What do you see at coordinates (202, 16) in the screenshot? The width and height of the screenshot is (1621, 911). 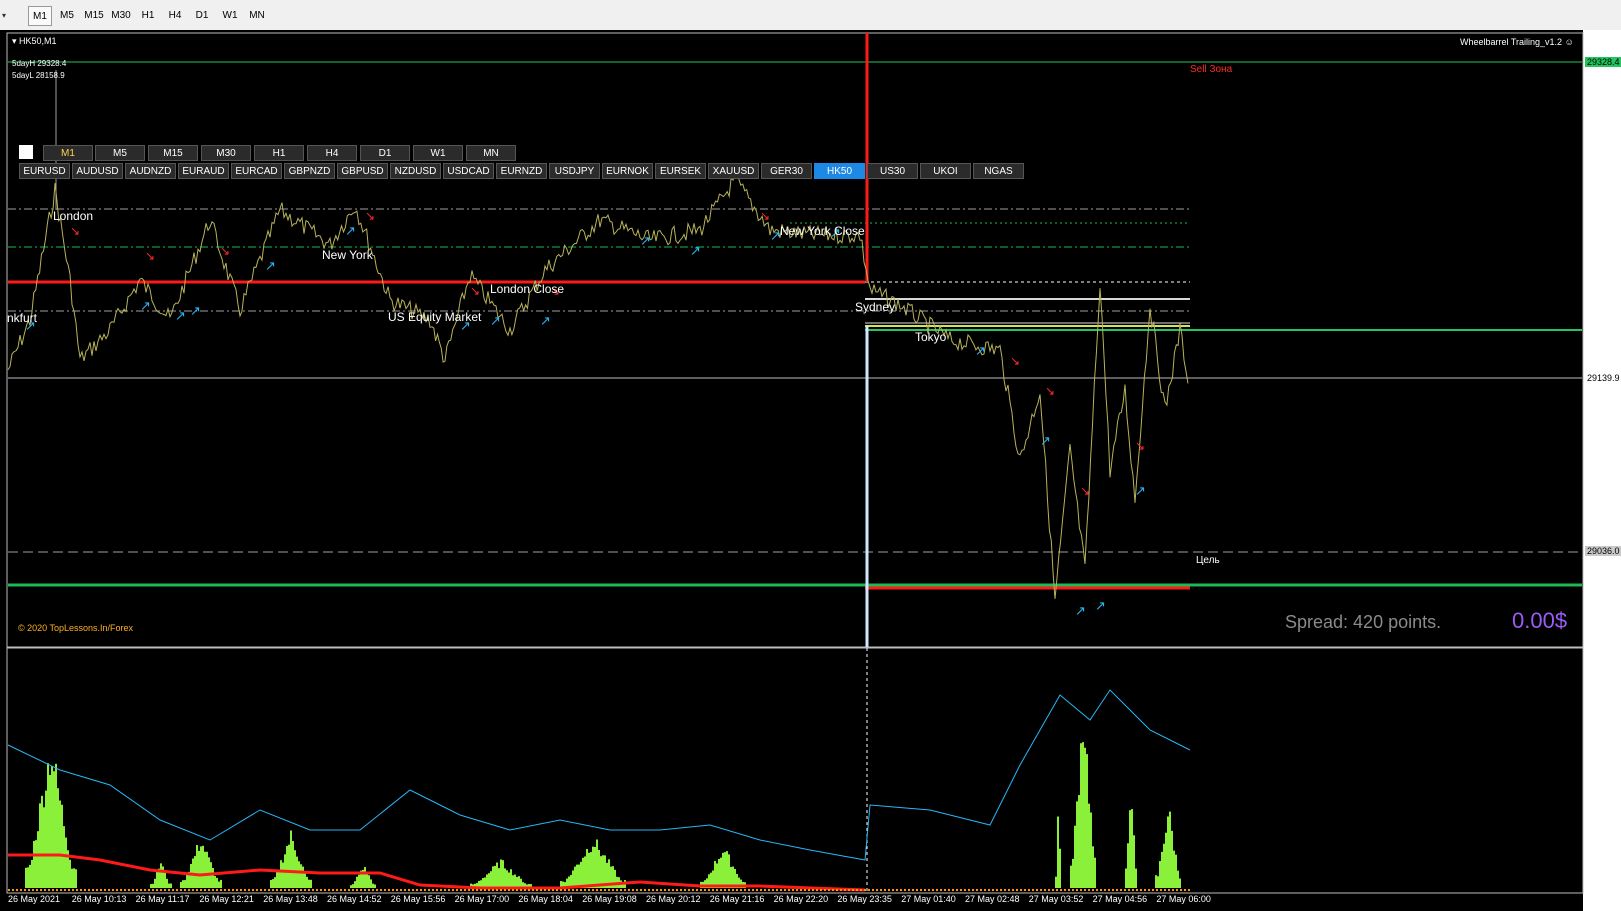 I see `toolbar-tf-d1: D1` at bounding box center [202, 16].